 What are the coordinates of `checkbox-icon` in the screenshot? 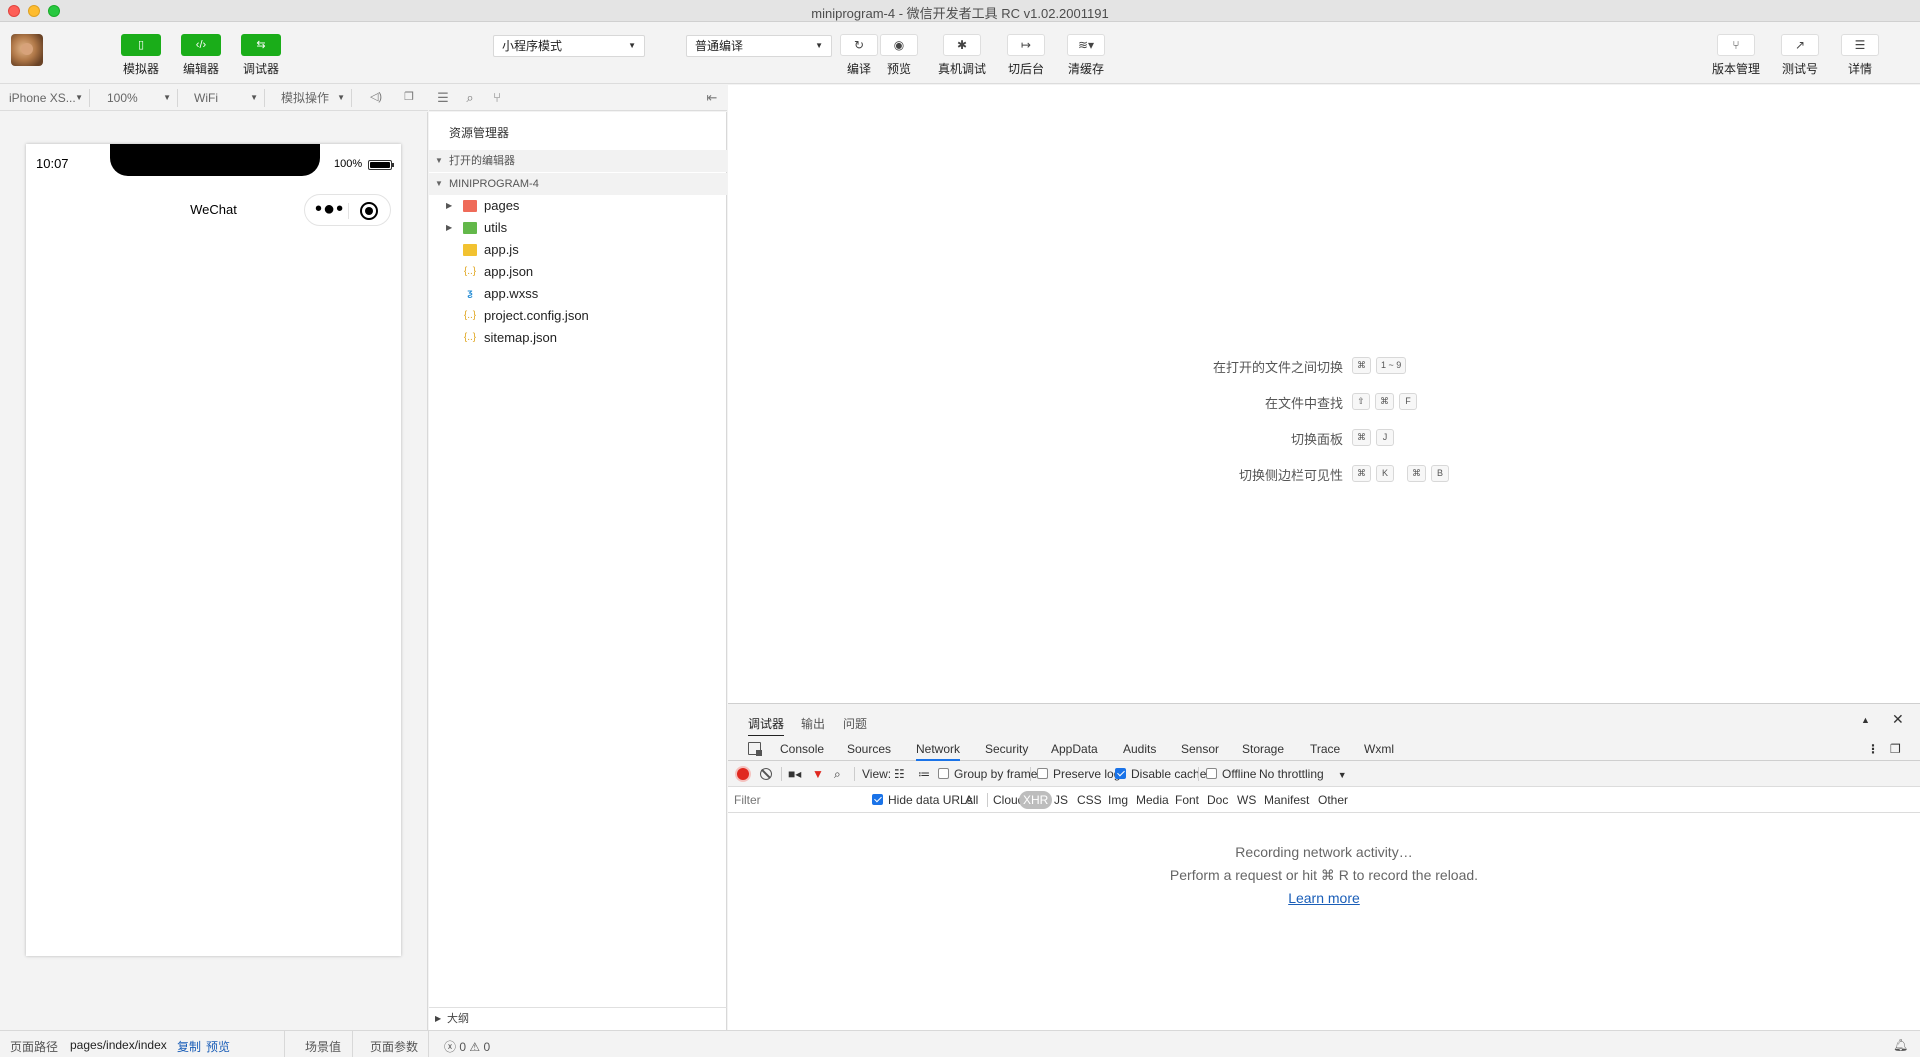 It's located at (943, 773).